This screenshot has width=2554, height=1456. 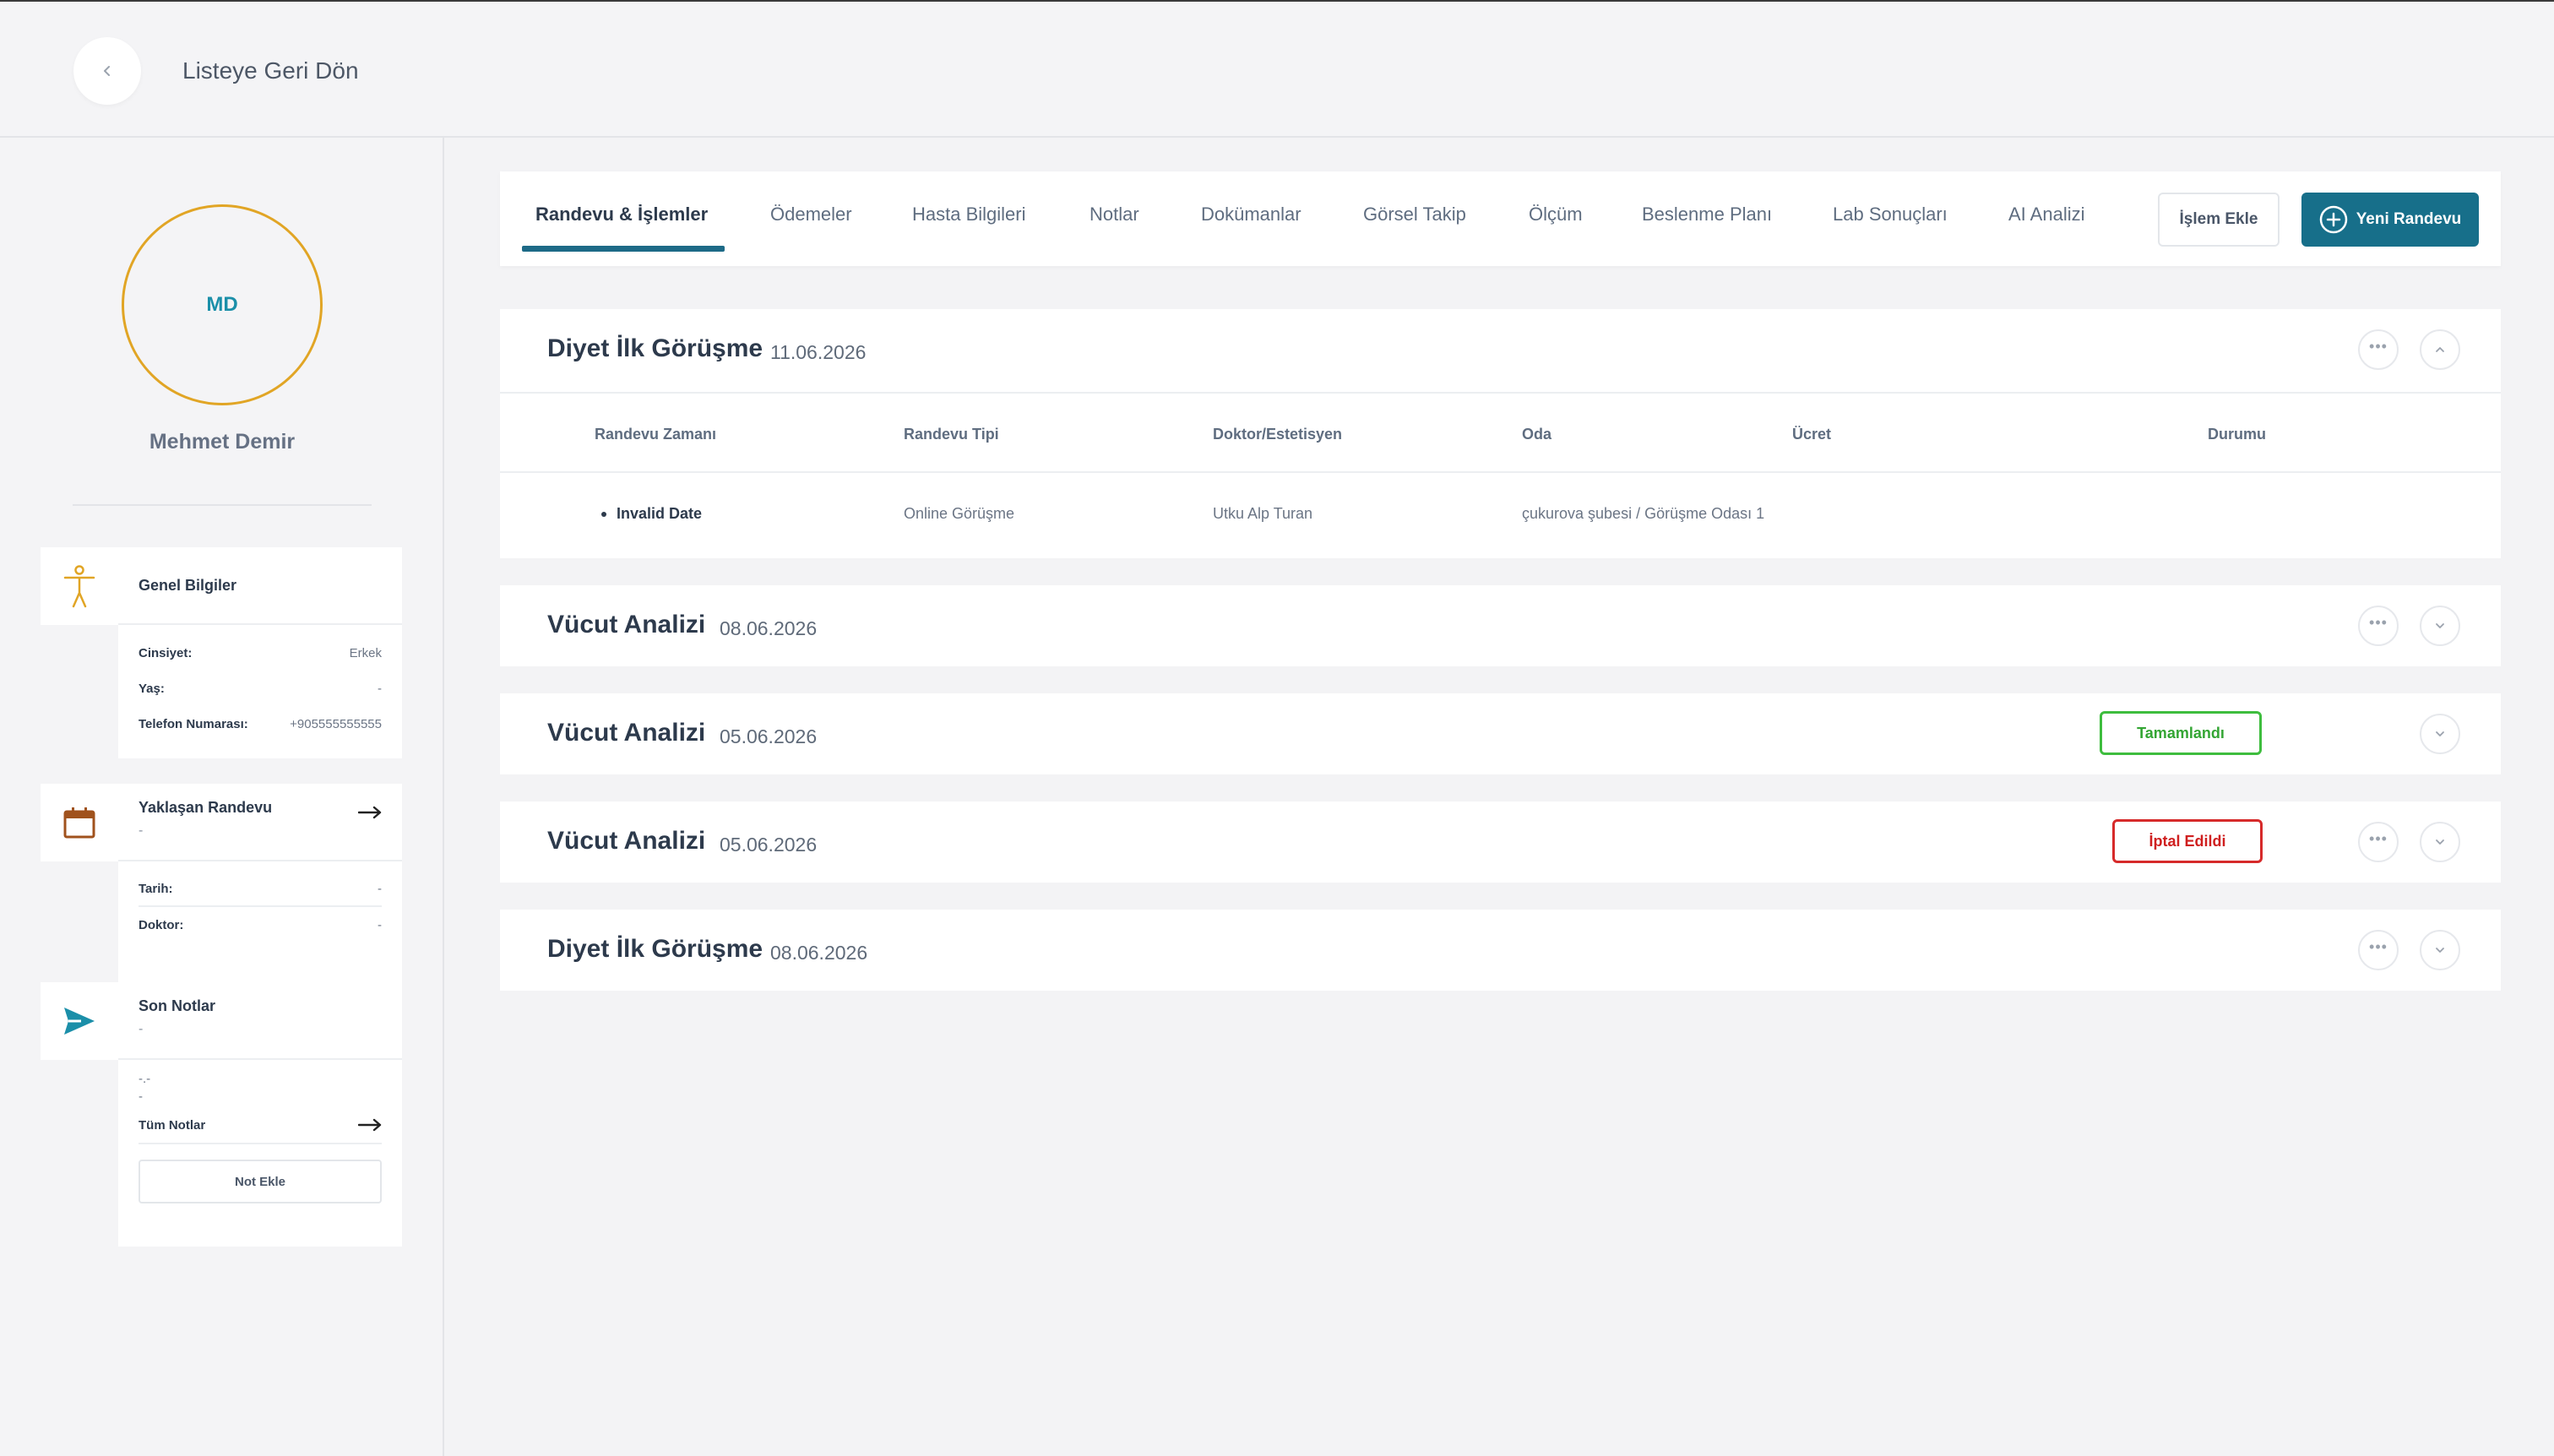 What do you see at coordinates (1114, 214) in the screenshot?
I see `tab-notes: Notlar` at bounding box center [1114, 214].